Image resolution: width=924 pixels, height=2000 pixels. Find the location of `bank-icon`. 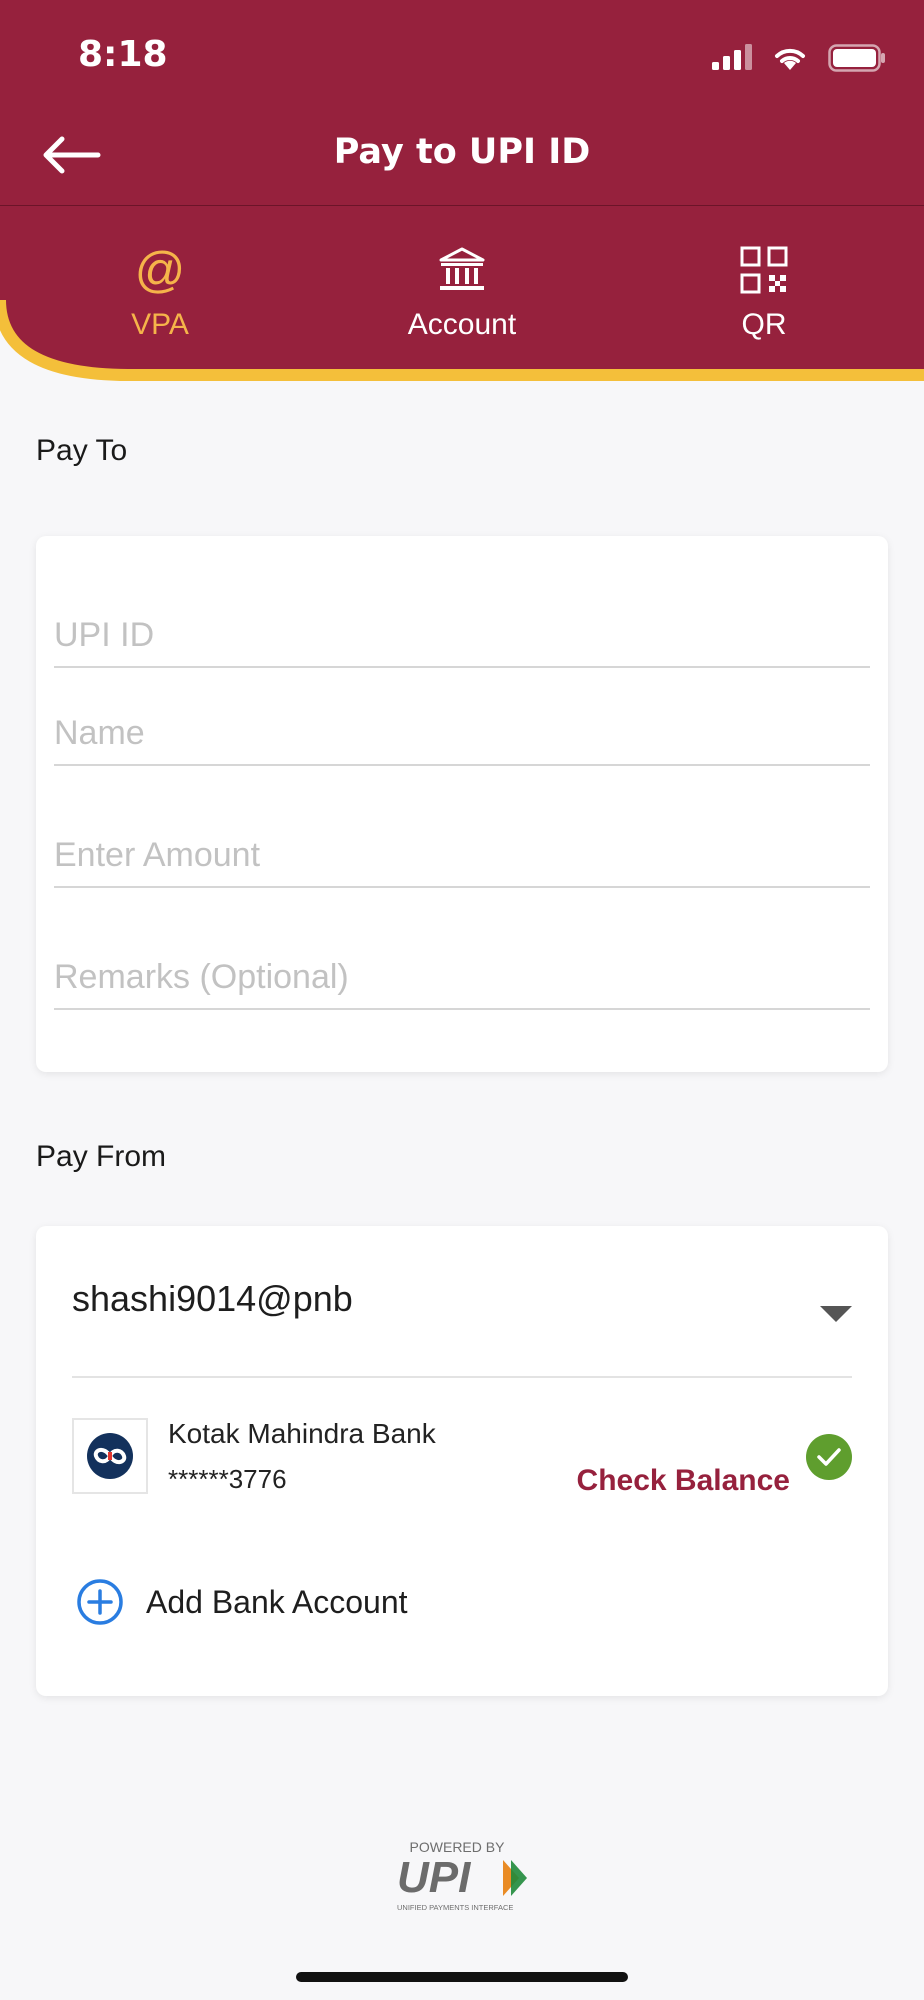

bank-icon is located at coordinates (462, 270).